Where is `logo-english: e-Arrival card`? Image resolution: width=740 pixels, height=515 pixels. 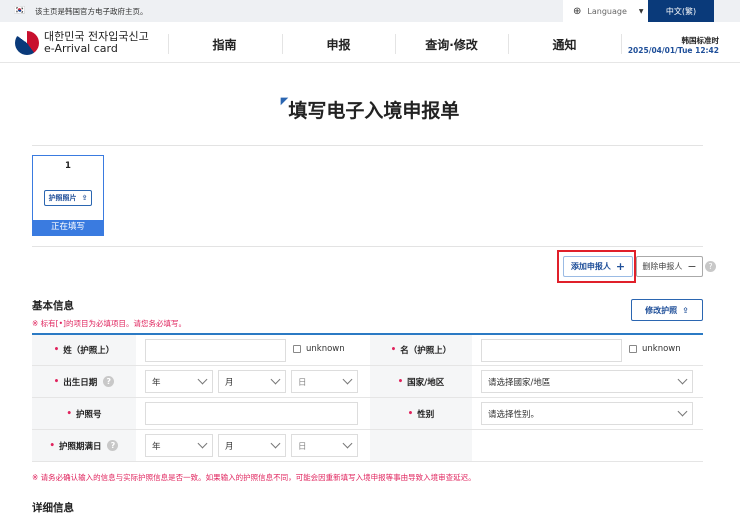 logo-english: e-Arrival card is located at coordinates (81, 48).